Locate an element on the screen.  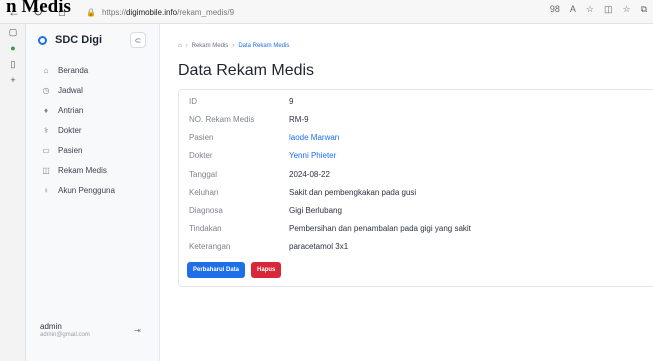
user-icon: ♀ is located at coordinates (46, 190).